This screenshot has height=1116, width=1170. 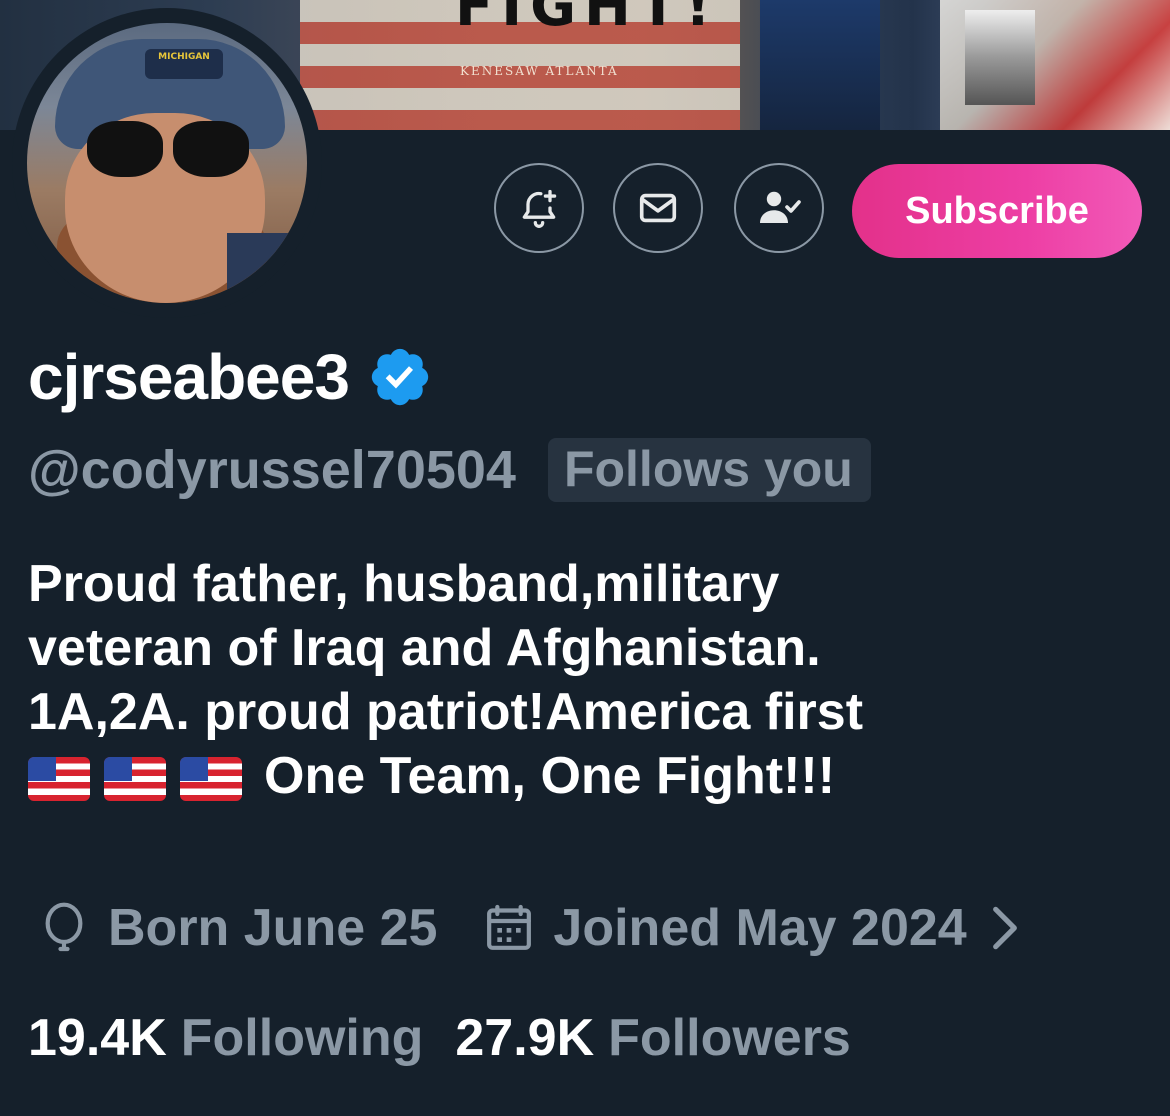 I want to click on follows-you-badge: Follows you, so click(x=709, y=470).